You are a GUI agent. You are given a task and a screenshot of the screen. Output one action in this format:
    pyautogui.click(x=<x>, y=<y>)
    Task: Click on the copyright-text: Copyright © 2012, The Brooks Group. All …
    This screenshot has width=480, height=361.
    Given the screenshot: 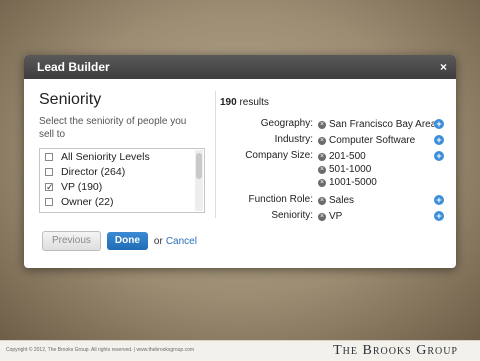 What is the action you would take?
    pyautogui.click(x=100, y=350)
    